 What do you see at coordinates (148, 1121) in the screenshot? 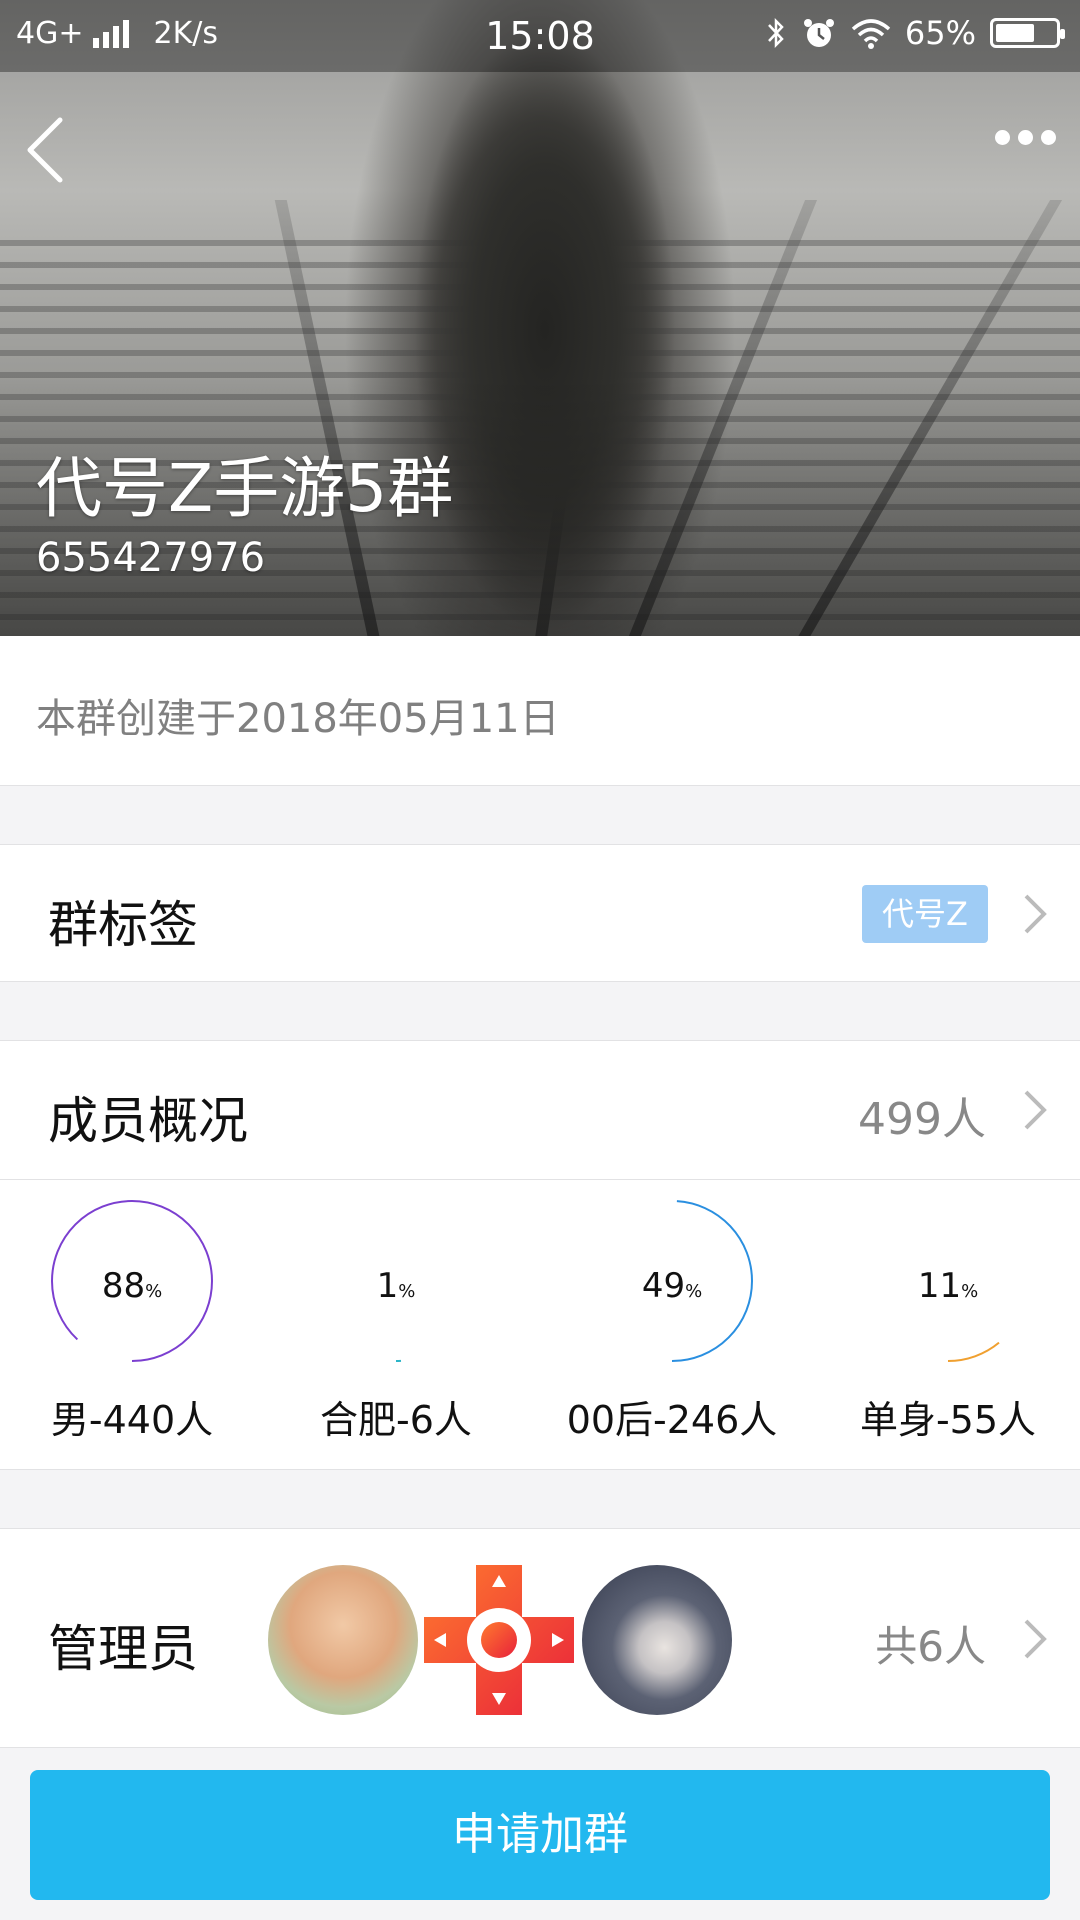
I see `member-overview-title: 成员概况` at bounding box center [148, 1121].